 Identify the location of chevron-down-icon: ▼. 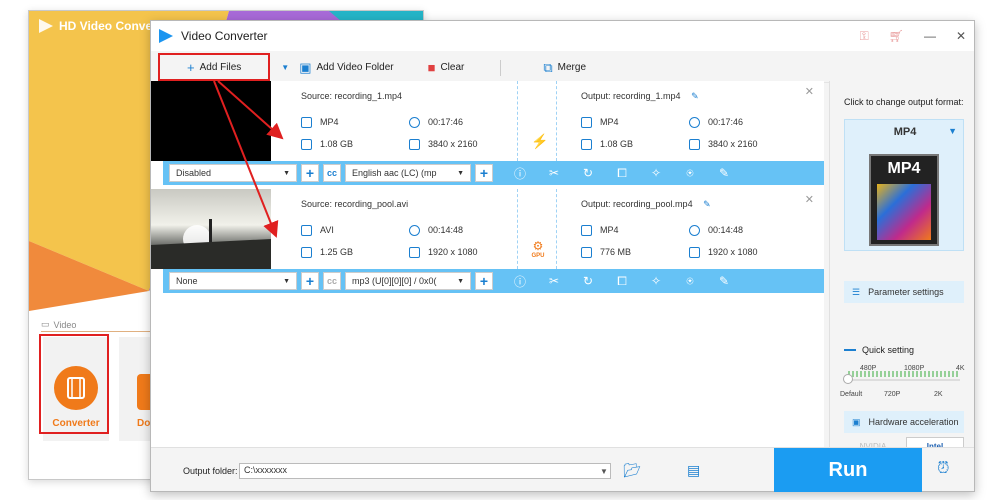
(460, 173).